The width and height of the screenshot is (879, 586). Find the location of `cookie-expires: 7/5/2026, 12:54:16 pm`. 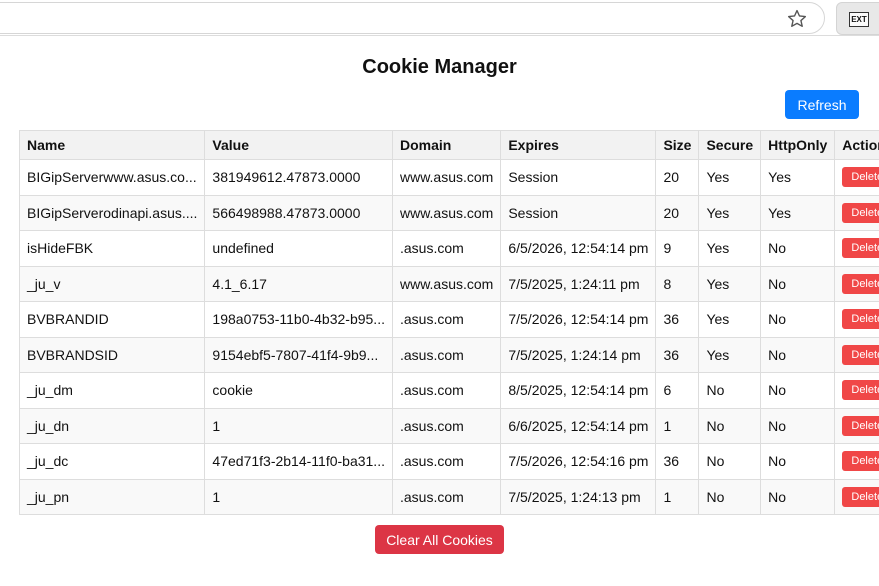

cookie-expires: 7/5/2026, 12:54:16 pm is located at coordinates (578, 461).